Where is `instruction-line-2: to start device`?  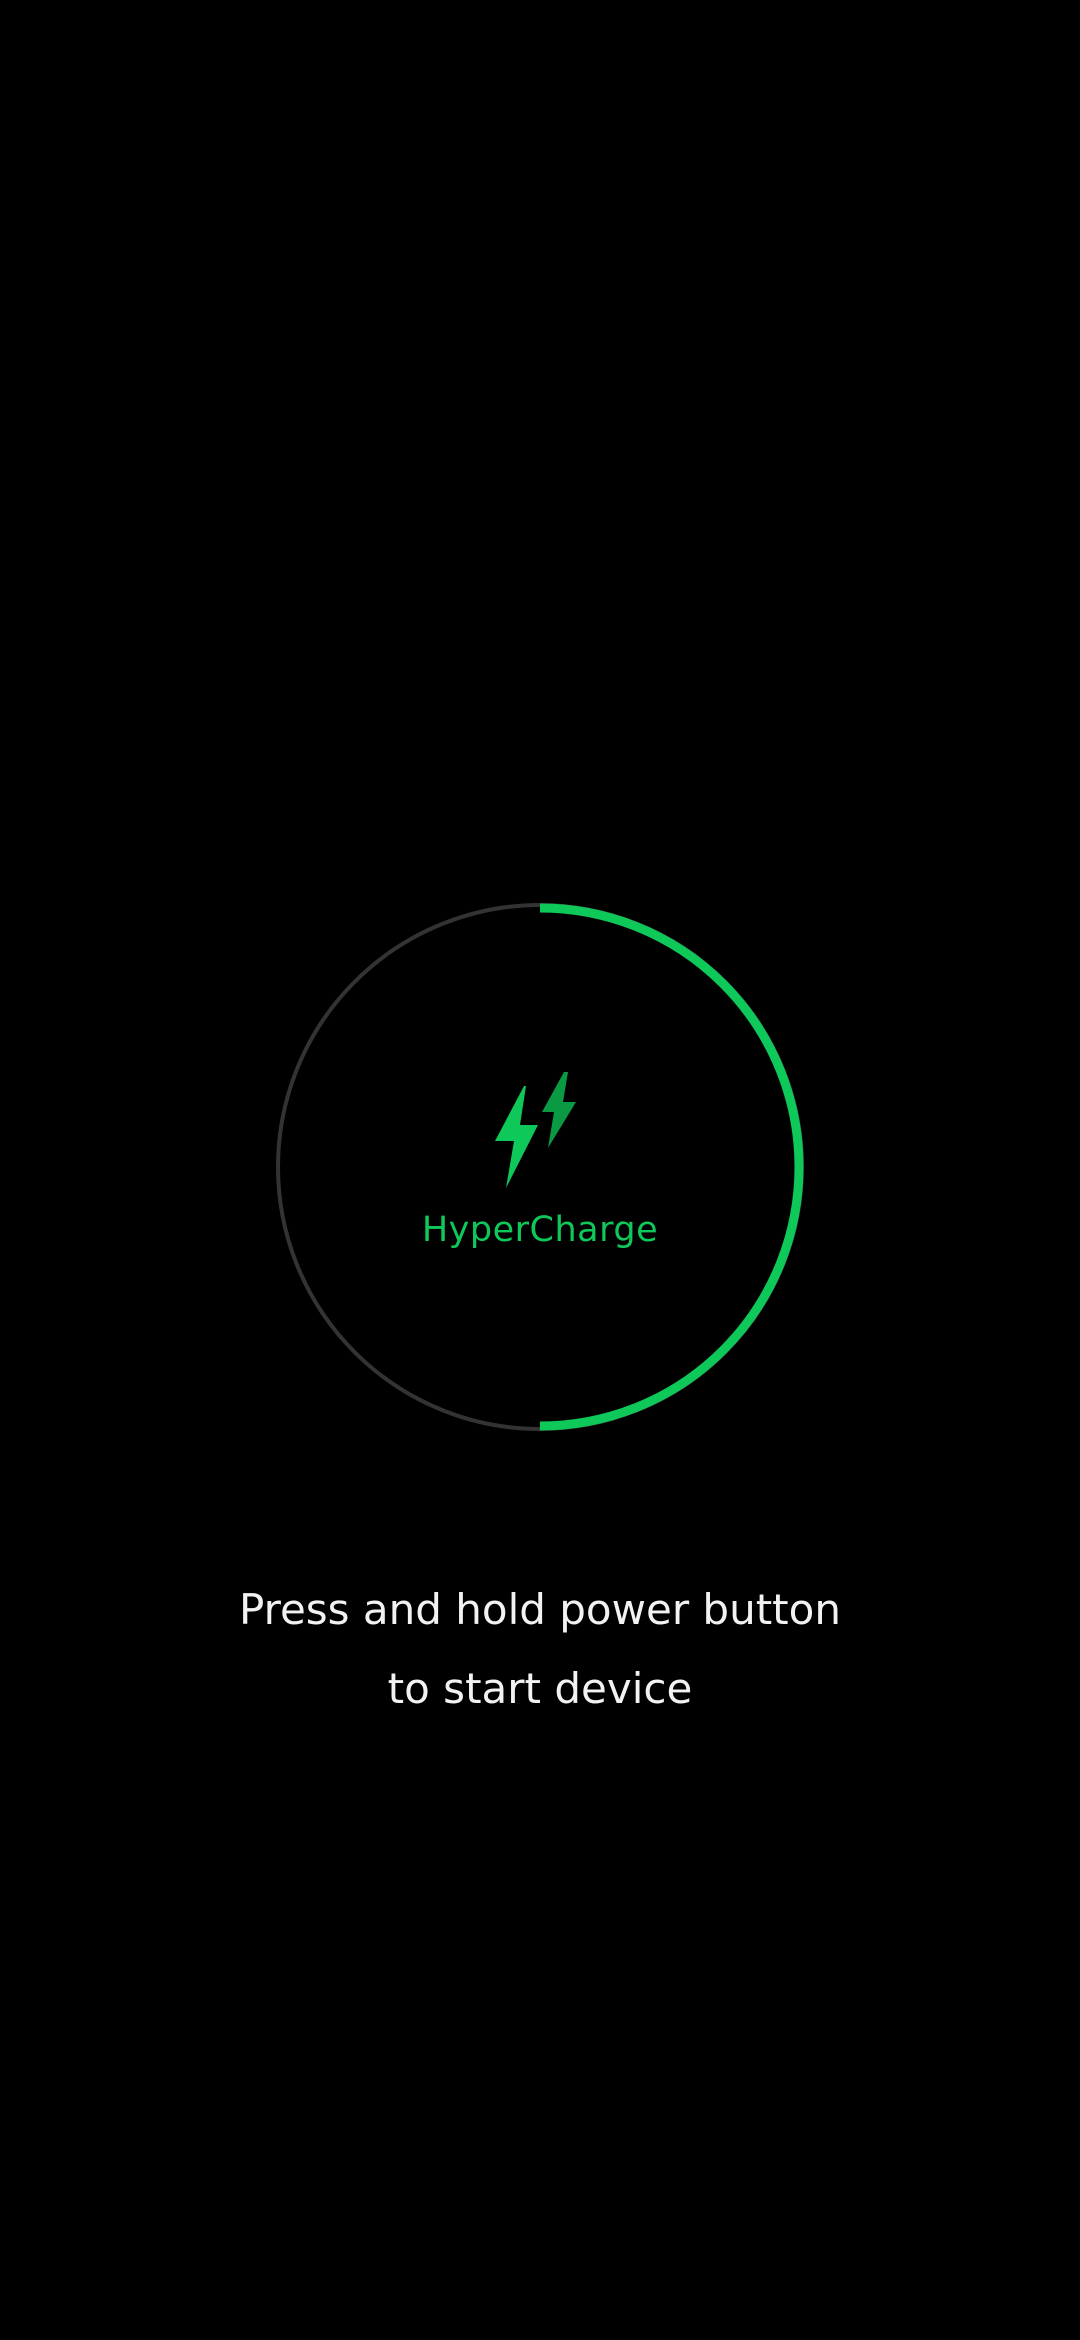
instruction-line-2: to start device is located at coordinates (540, 1688).